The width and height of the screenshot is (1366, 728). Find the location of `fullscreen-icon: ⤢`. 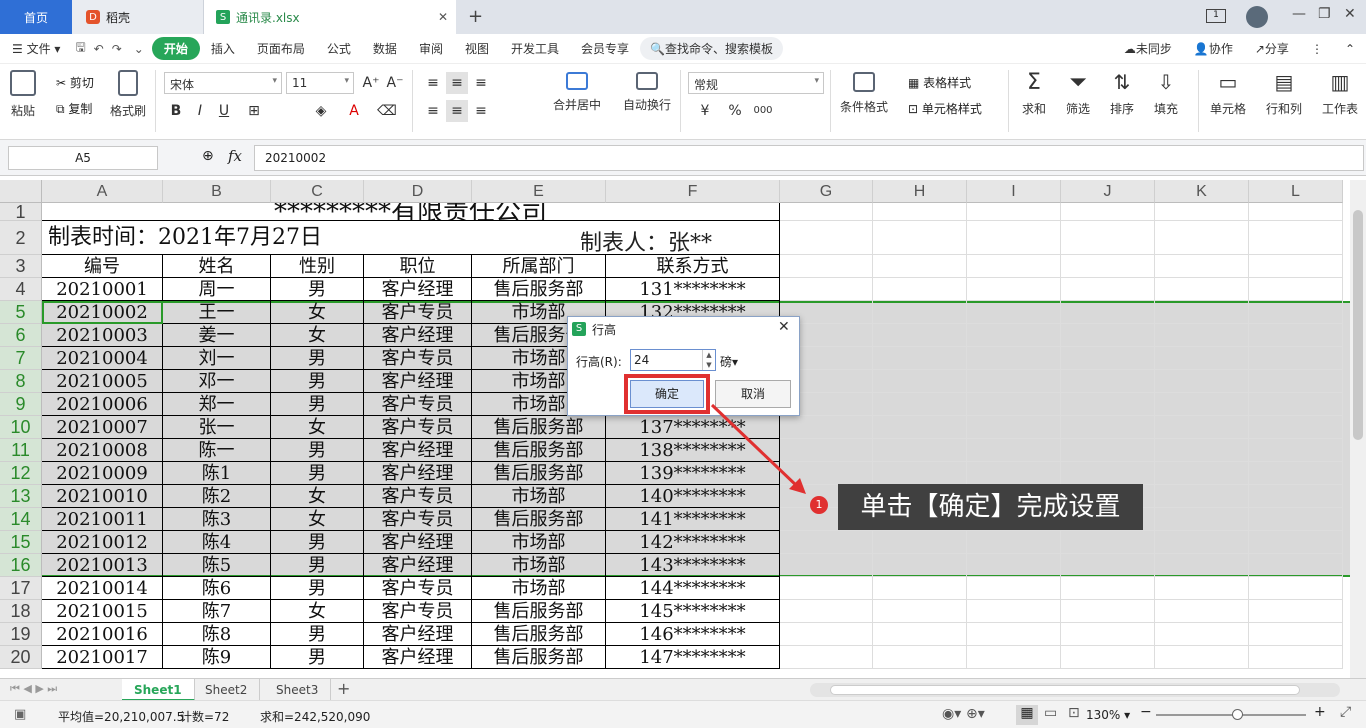

fullscreen-icon: ⤢ is located at coordinates (1345, 712).